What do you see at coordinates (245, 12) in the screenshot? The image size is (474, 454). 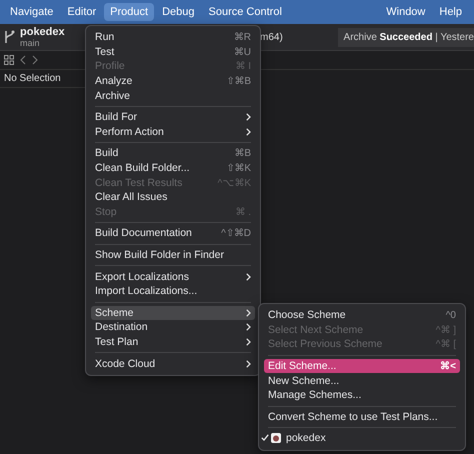 I see `menu-title: Source Control` at bounding box center [245, 12].